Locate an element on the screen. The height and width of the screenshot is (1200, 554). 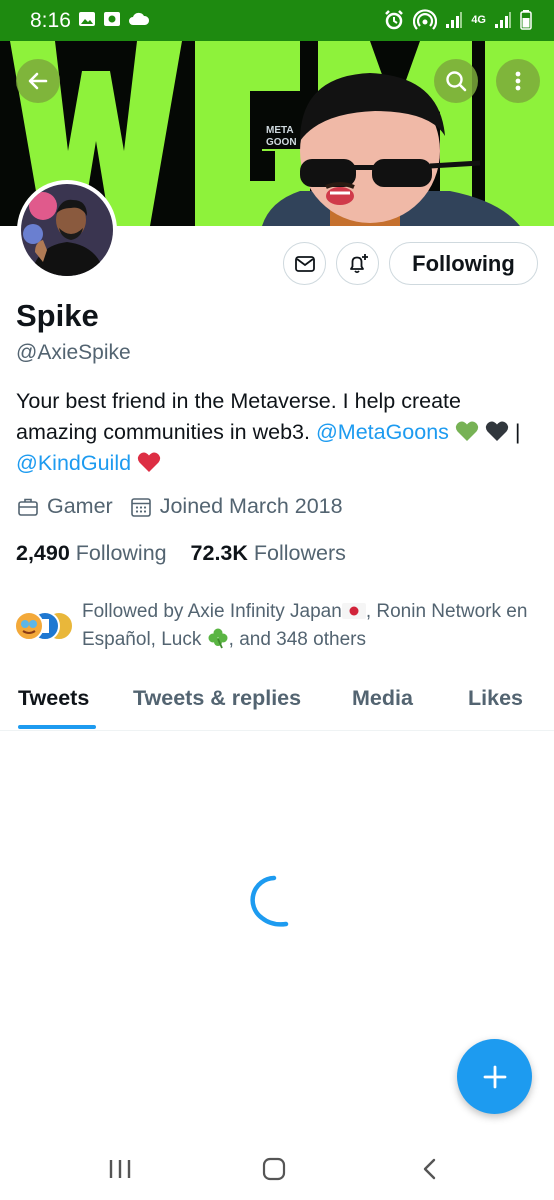
bell-plus-icon is located at coordinates (358, 263).